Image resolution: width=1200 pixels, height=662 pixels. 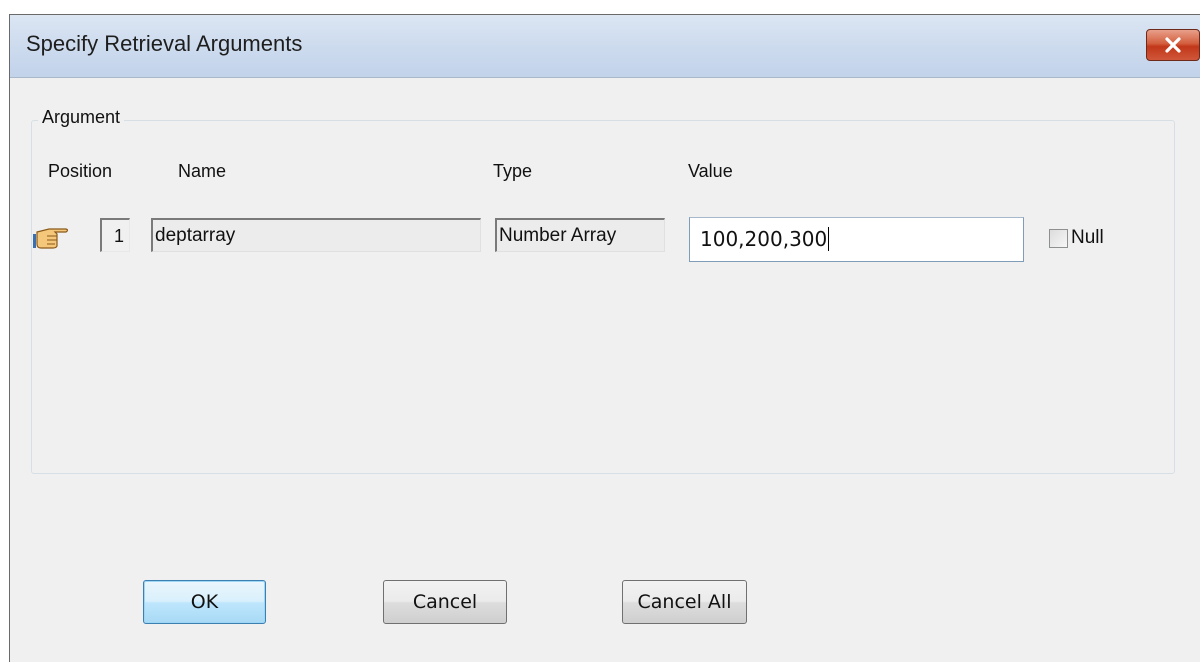 What do you see at coordinates (856, 239) in the screenshot?
I see `value-input: 100,200,300` at bounding box center [856, 239].